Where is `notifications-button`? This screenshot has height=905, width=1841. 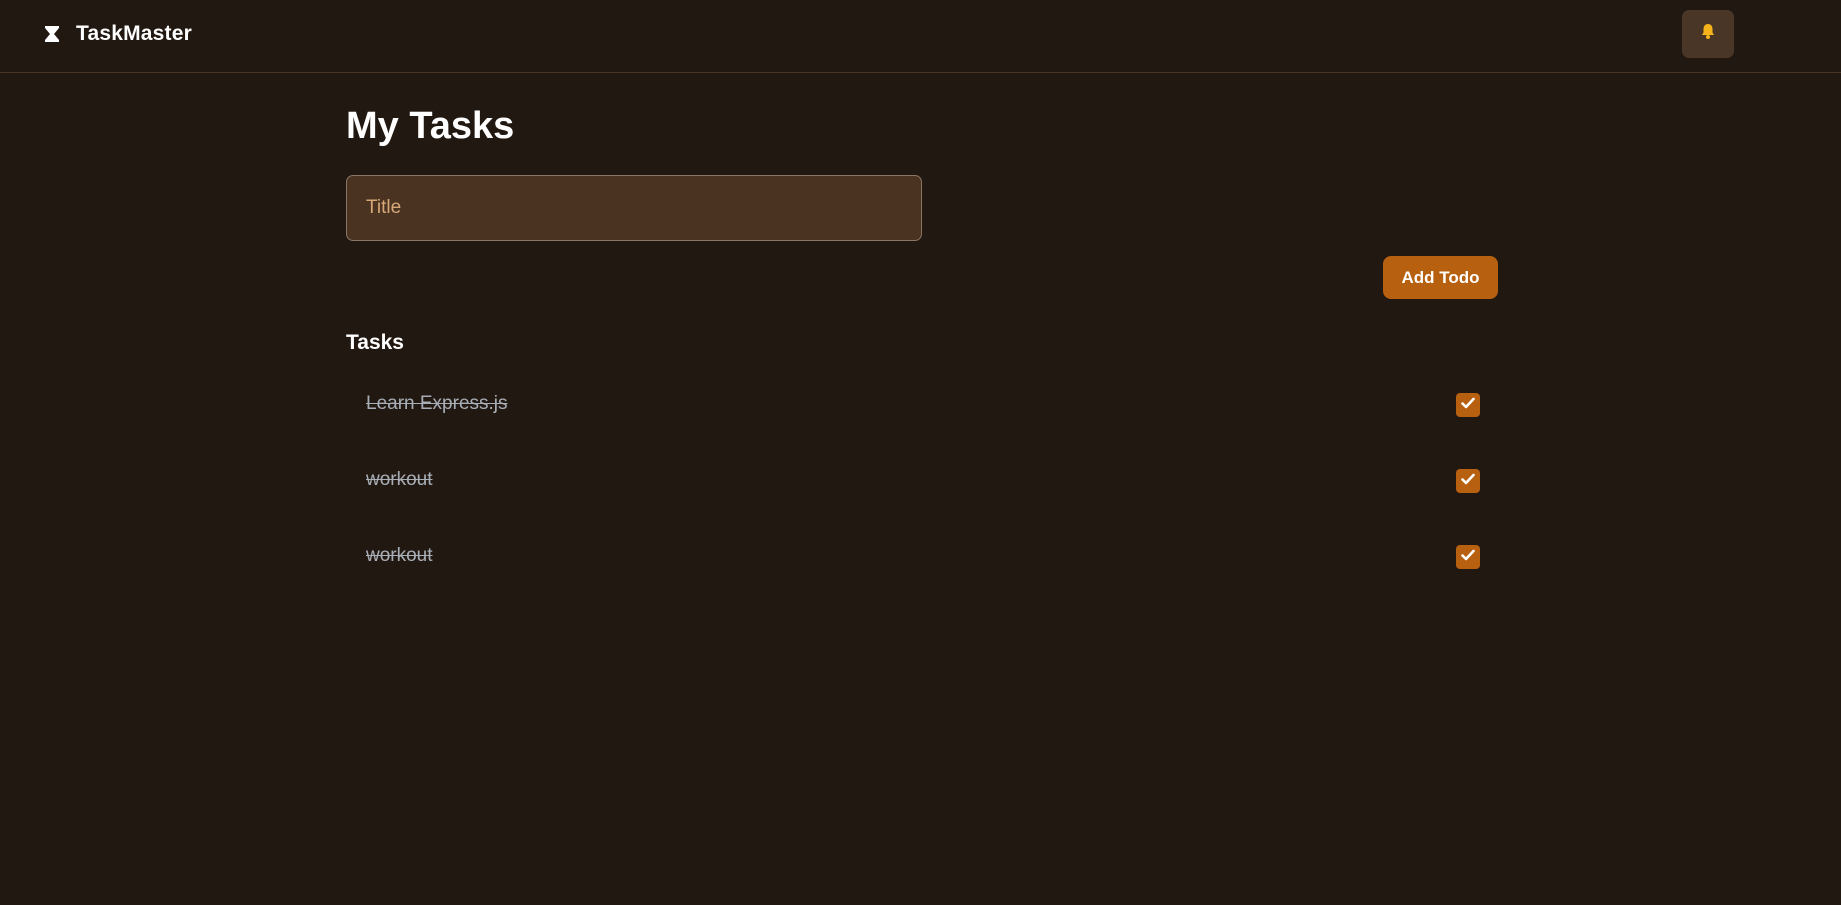
notifications-button is located at coordinates (1708, 34).